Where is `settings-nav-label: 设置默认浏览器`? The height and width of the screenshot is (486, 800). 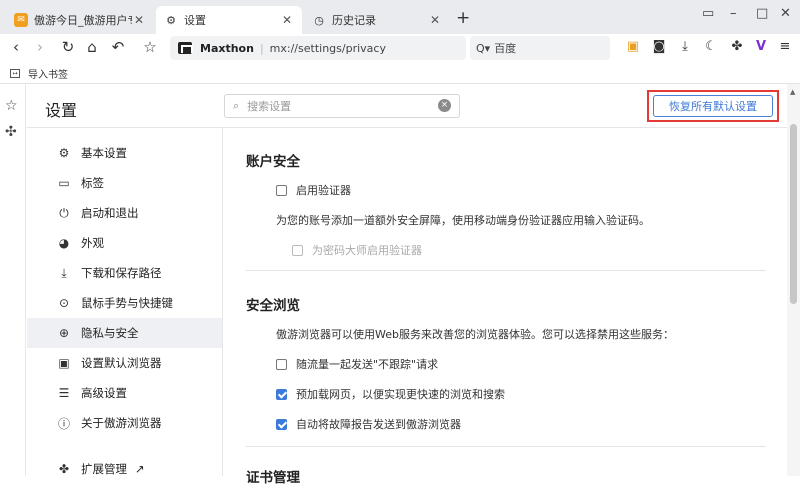
settings-nav-label: 设置默认浏览器 is located at coordinates (121, 363).